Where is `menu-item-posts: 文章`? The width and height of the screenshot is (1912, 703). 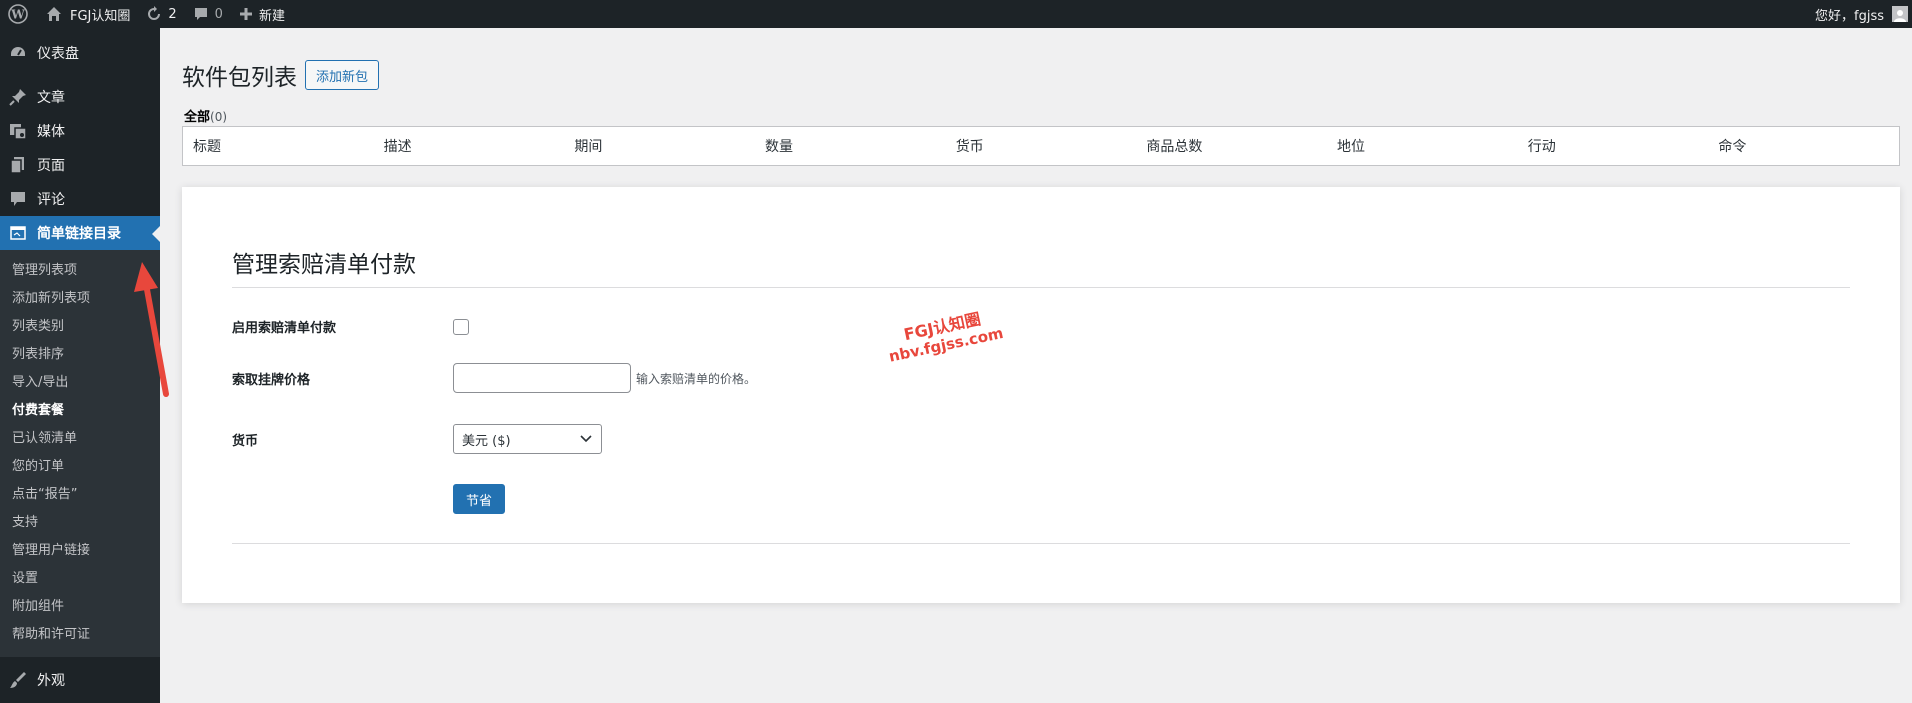 menu-item-posts: 文章 is located at coordinates (80, 97).